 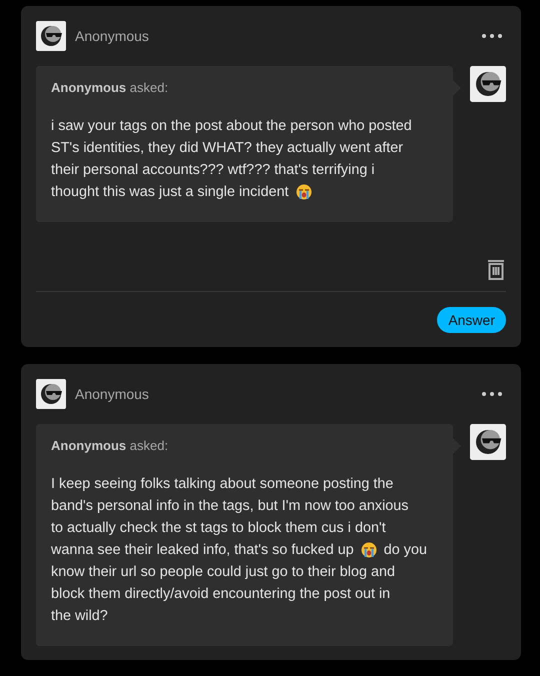 What do you see at coordinates (220, 594) in the screenshot?
I see `message-text: block them directly/avoid encountering the post out in` at bounding box center [220, 594].